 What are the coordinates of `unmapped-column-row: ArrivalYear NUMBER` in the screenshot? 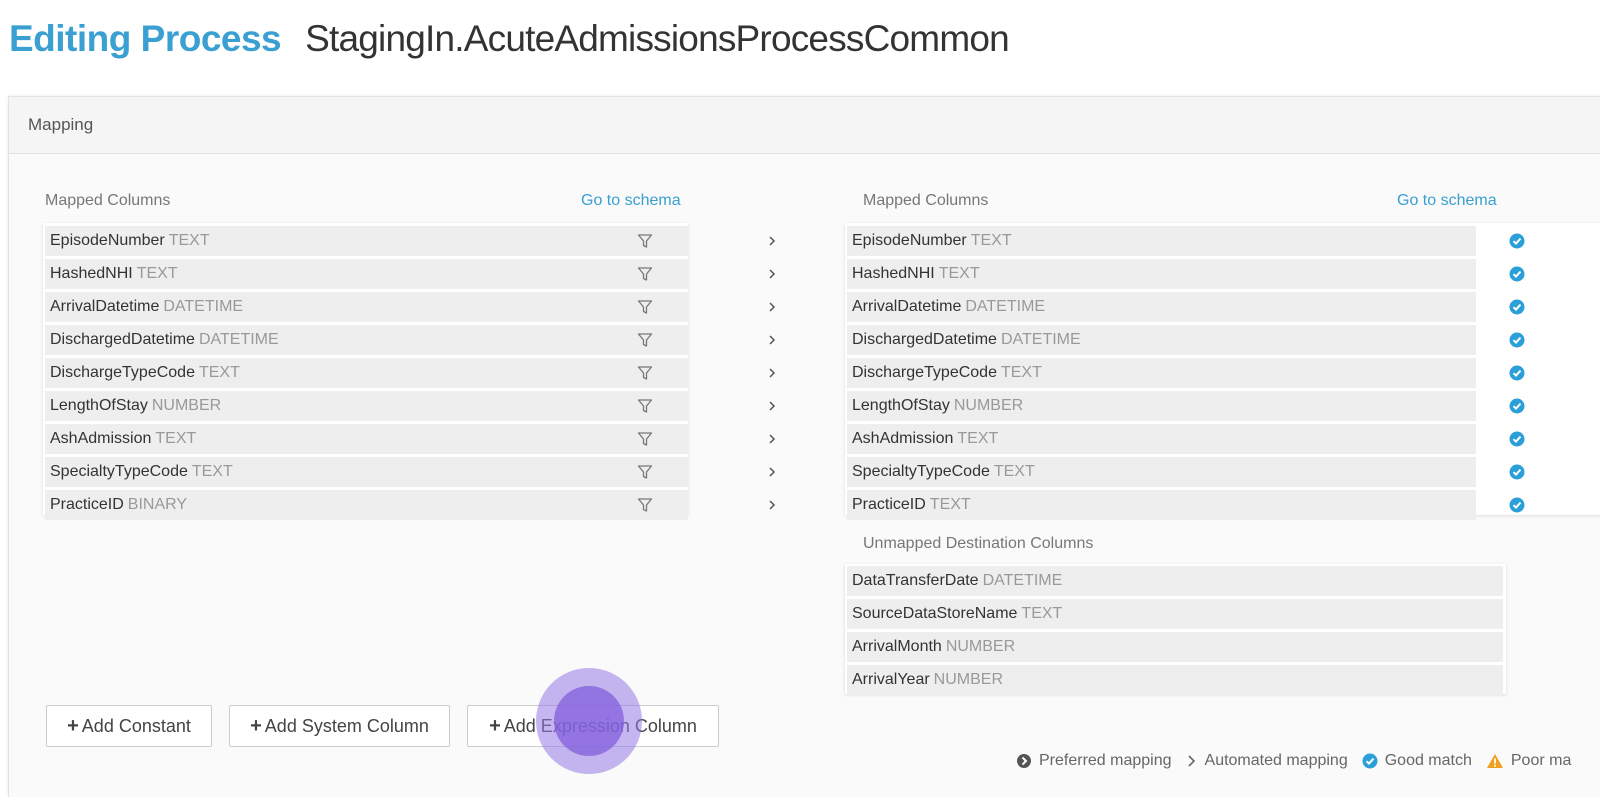 It's located at (1175, 680).